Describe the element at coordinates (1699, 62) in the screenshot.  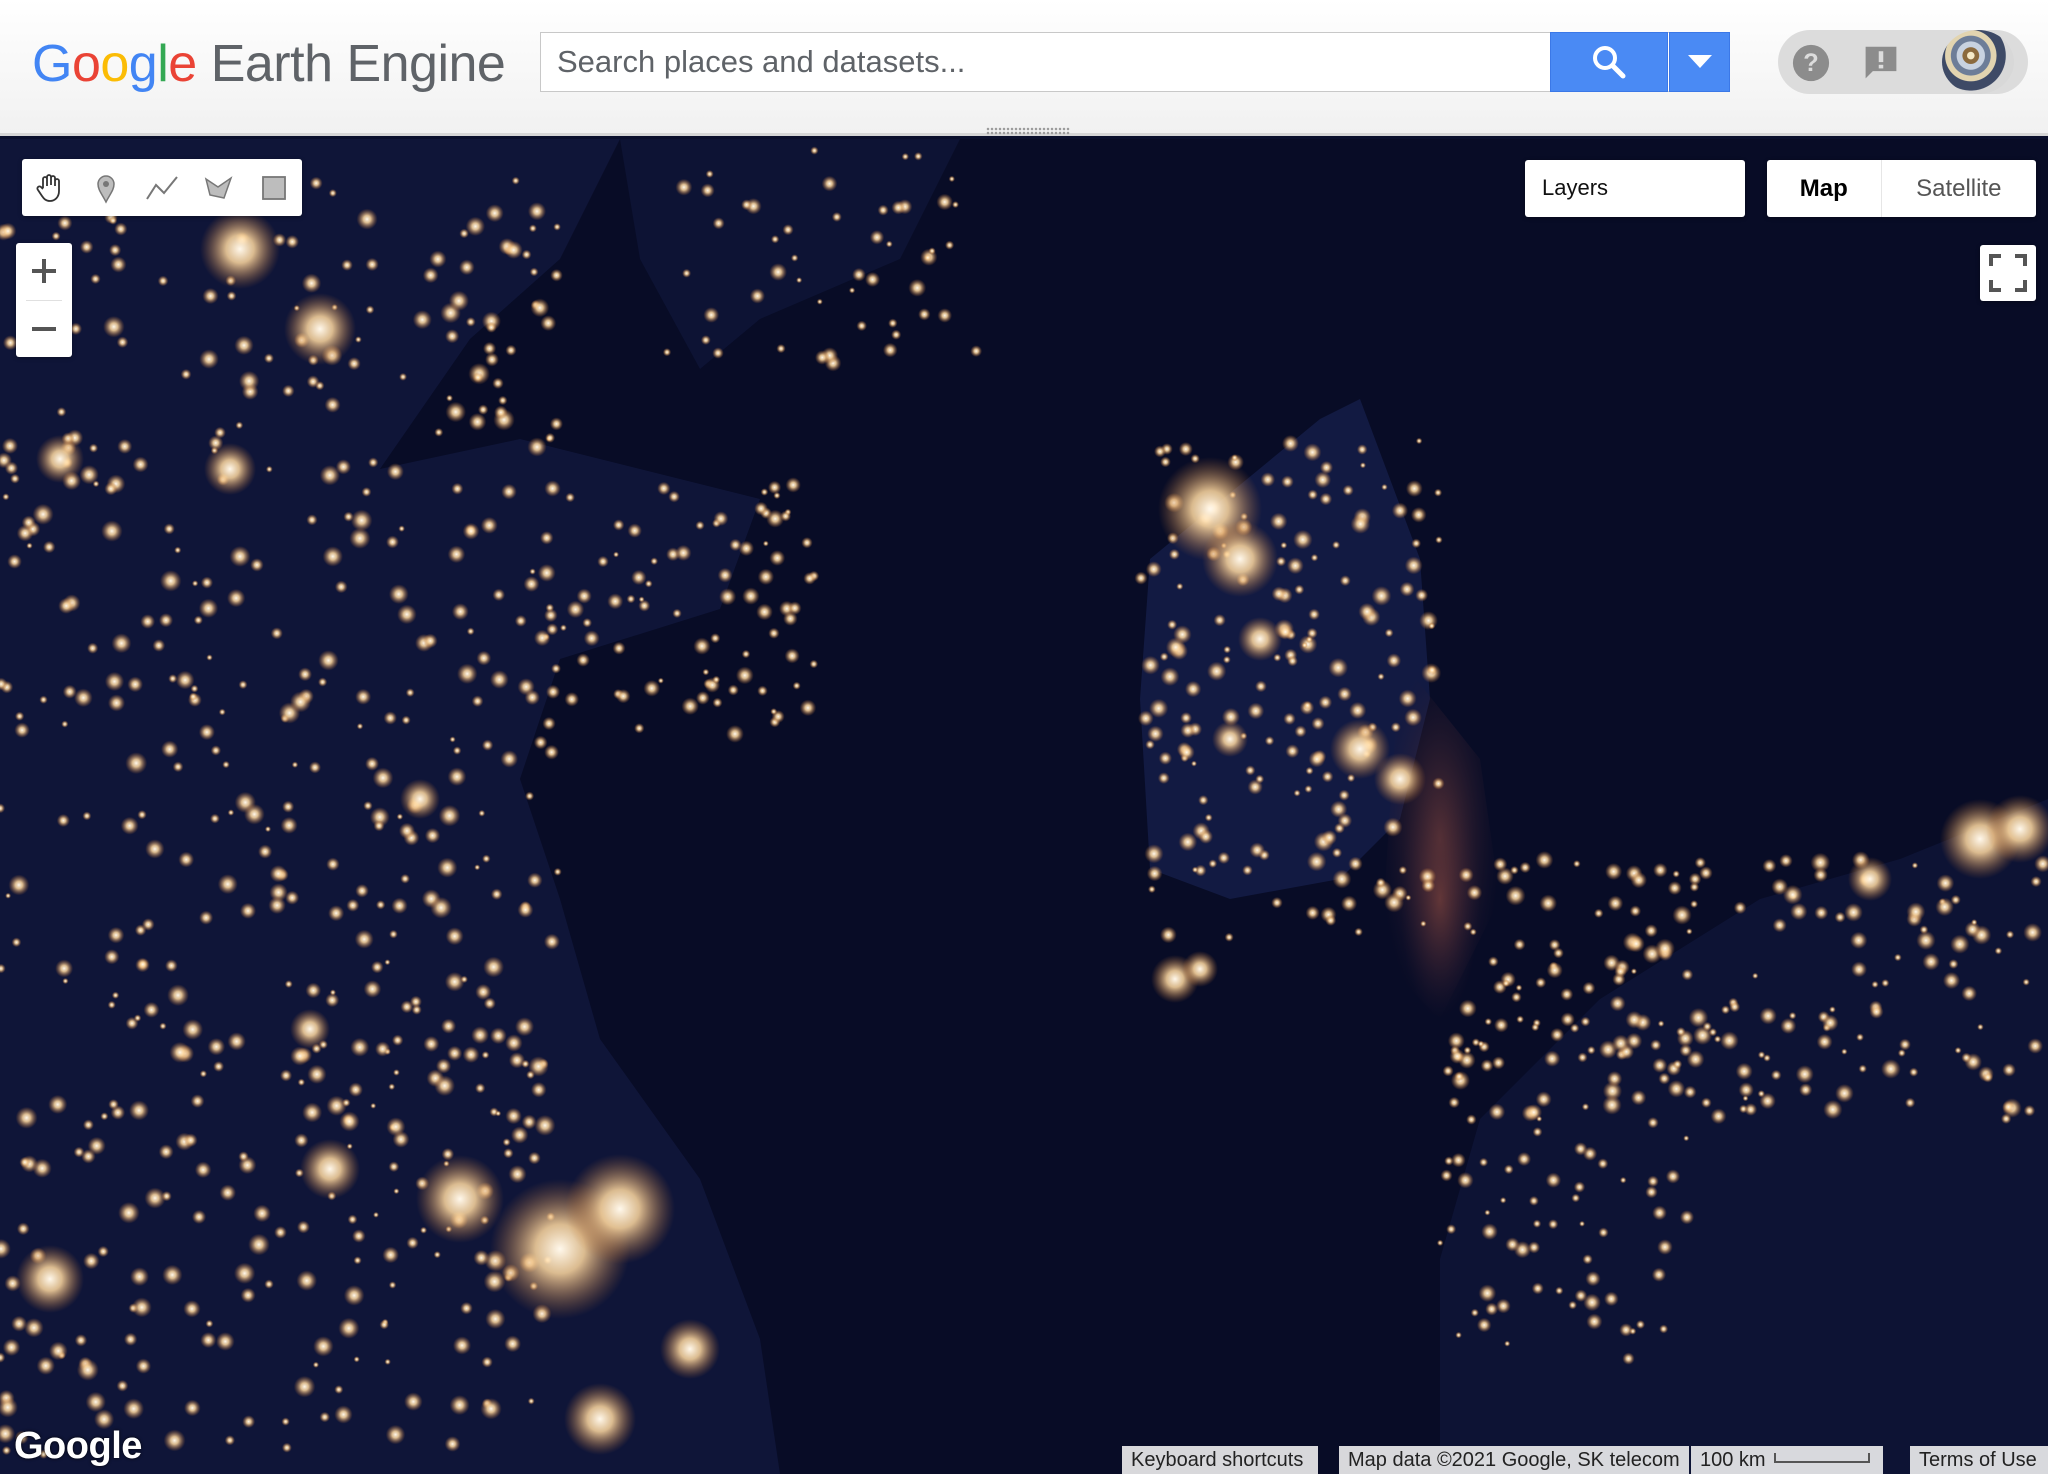
I see `search-options-dropdown` at that location.